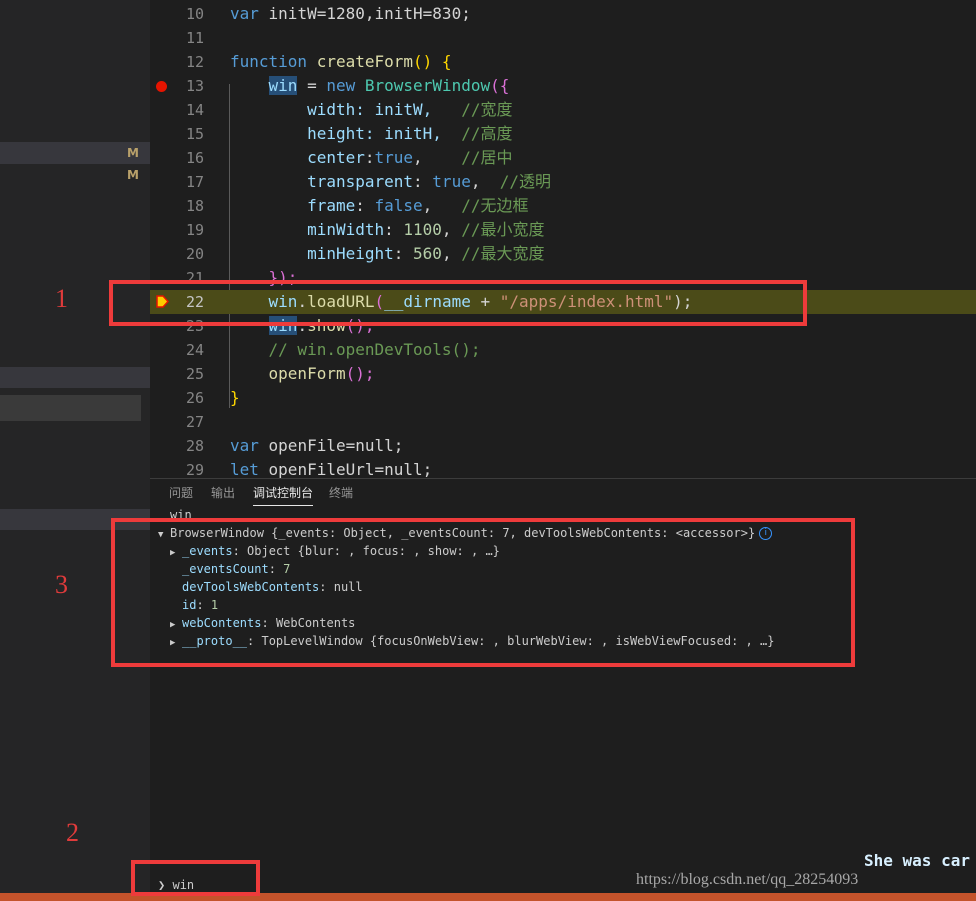  I want to click on code-line: 12 function createForm() {, so click(563, 62).